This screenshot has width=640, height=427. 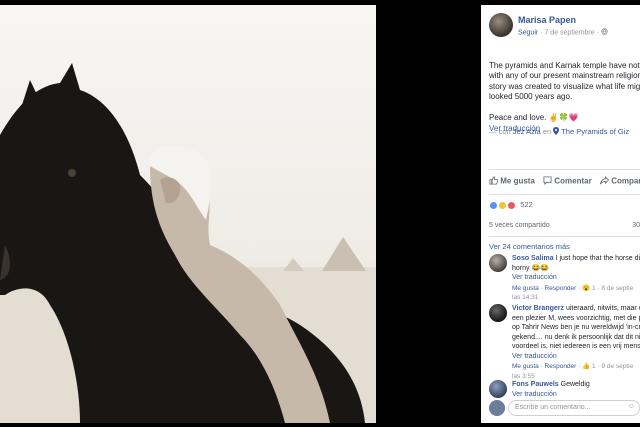 What do you see at coordinates (564, 27) in the screenshot?
I see `post-header: Marisa Papen Seguir · 7 de septiembre ·` at bounding box center [564, 27].